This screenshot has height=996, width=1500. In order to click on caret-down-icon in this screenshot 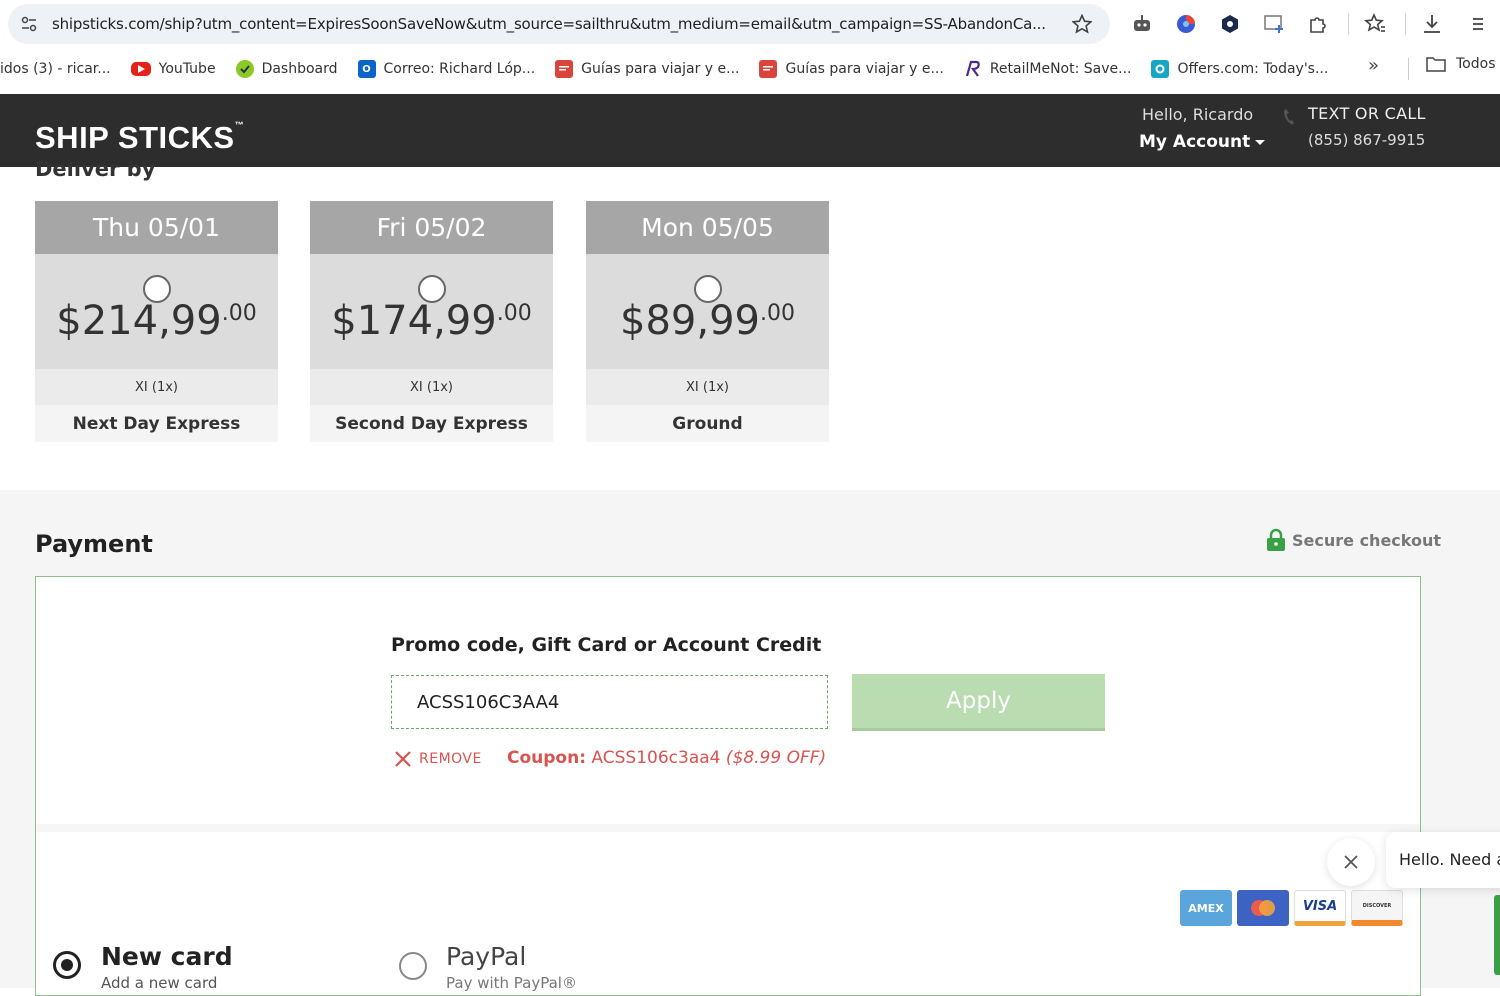, I will do `click(1260, 142)`.